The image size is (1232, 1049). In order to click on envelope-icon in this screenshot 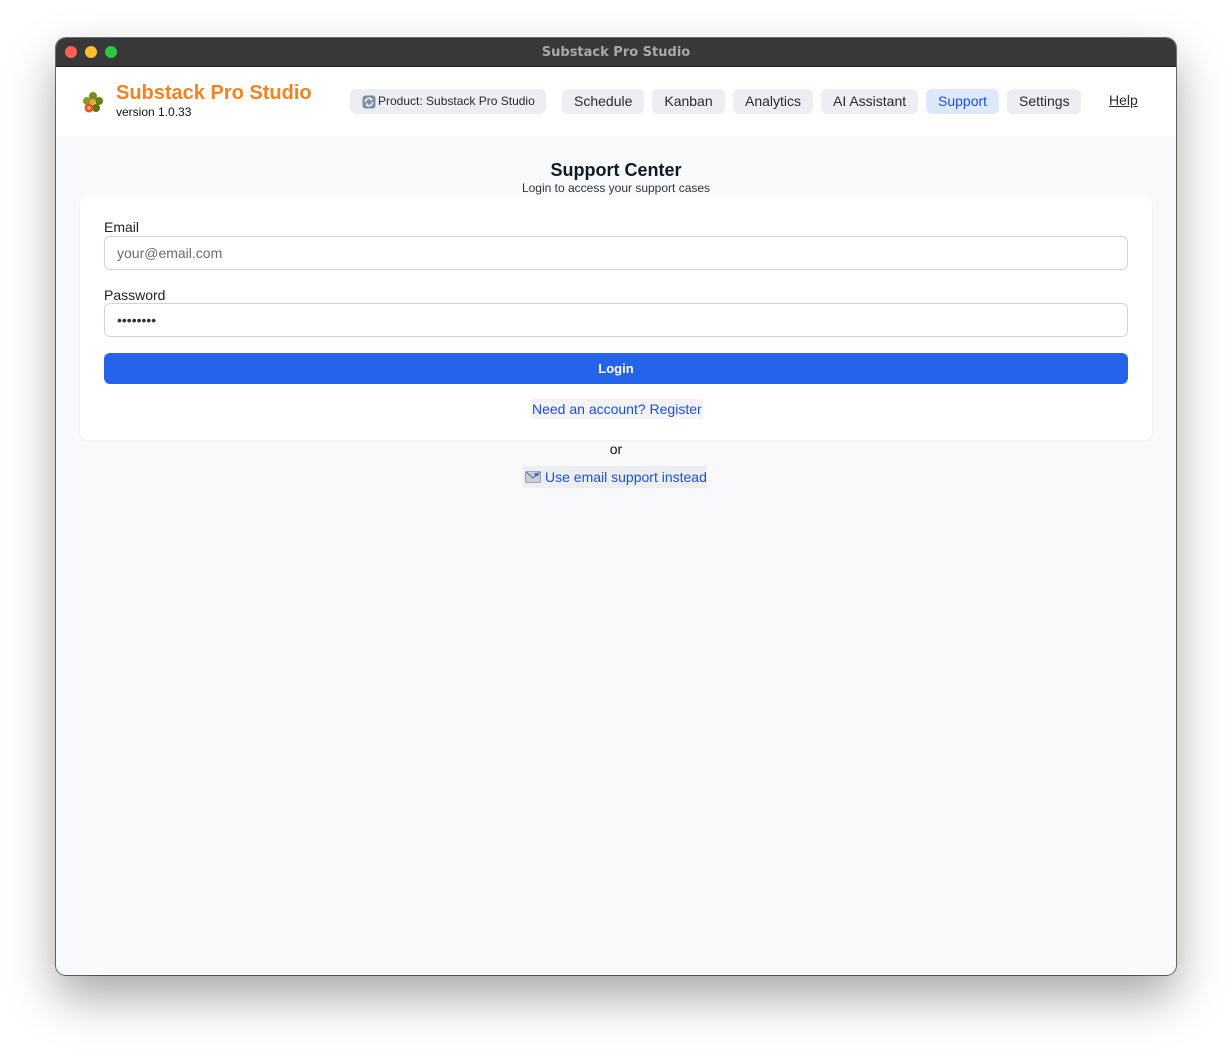, I will do `click(533, 477)`.